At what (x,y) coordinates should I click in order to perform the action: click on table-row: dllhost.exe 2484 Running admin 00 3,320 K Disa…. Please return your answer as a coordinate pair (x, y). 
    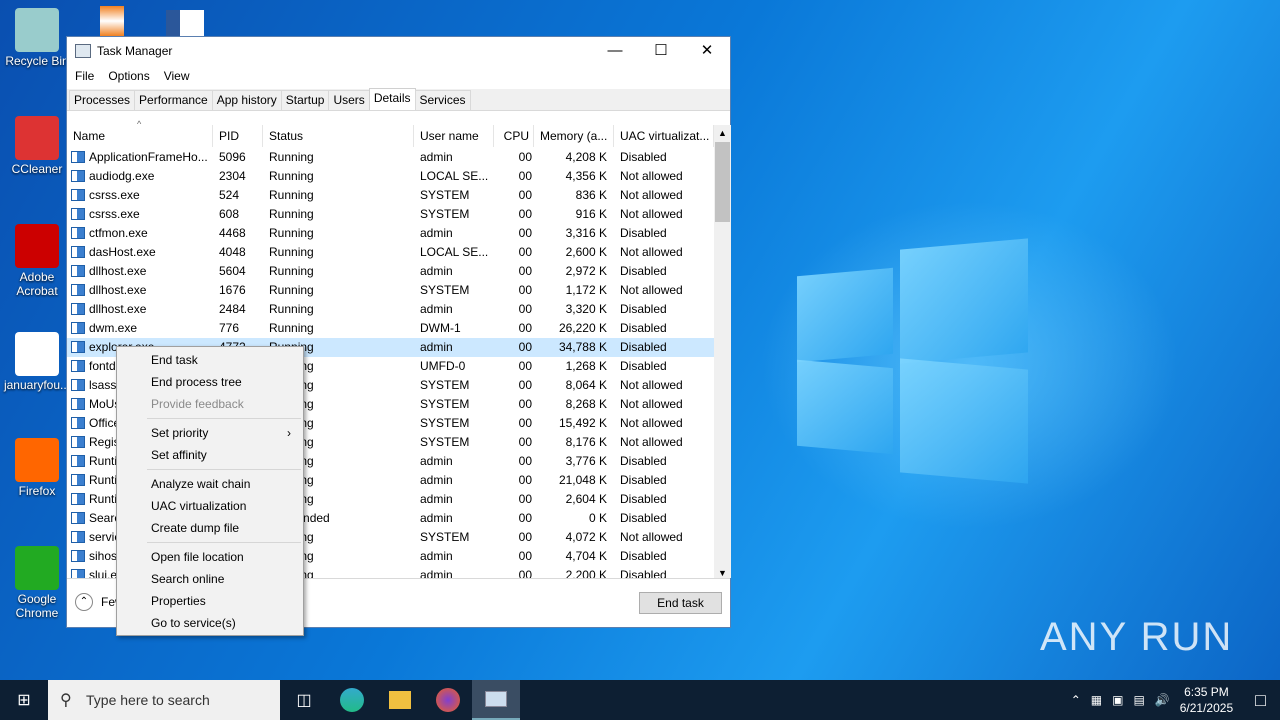
    Looking at the image, I should click on (390, 309).